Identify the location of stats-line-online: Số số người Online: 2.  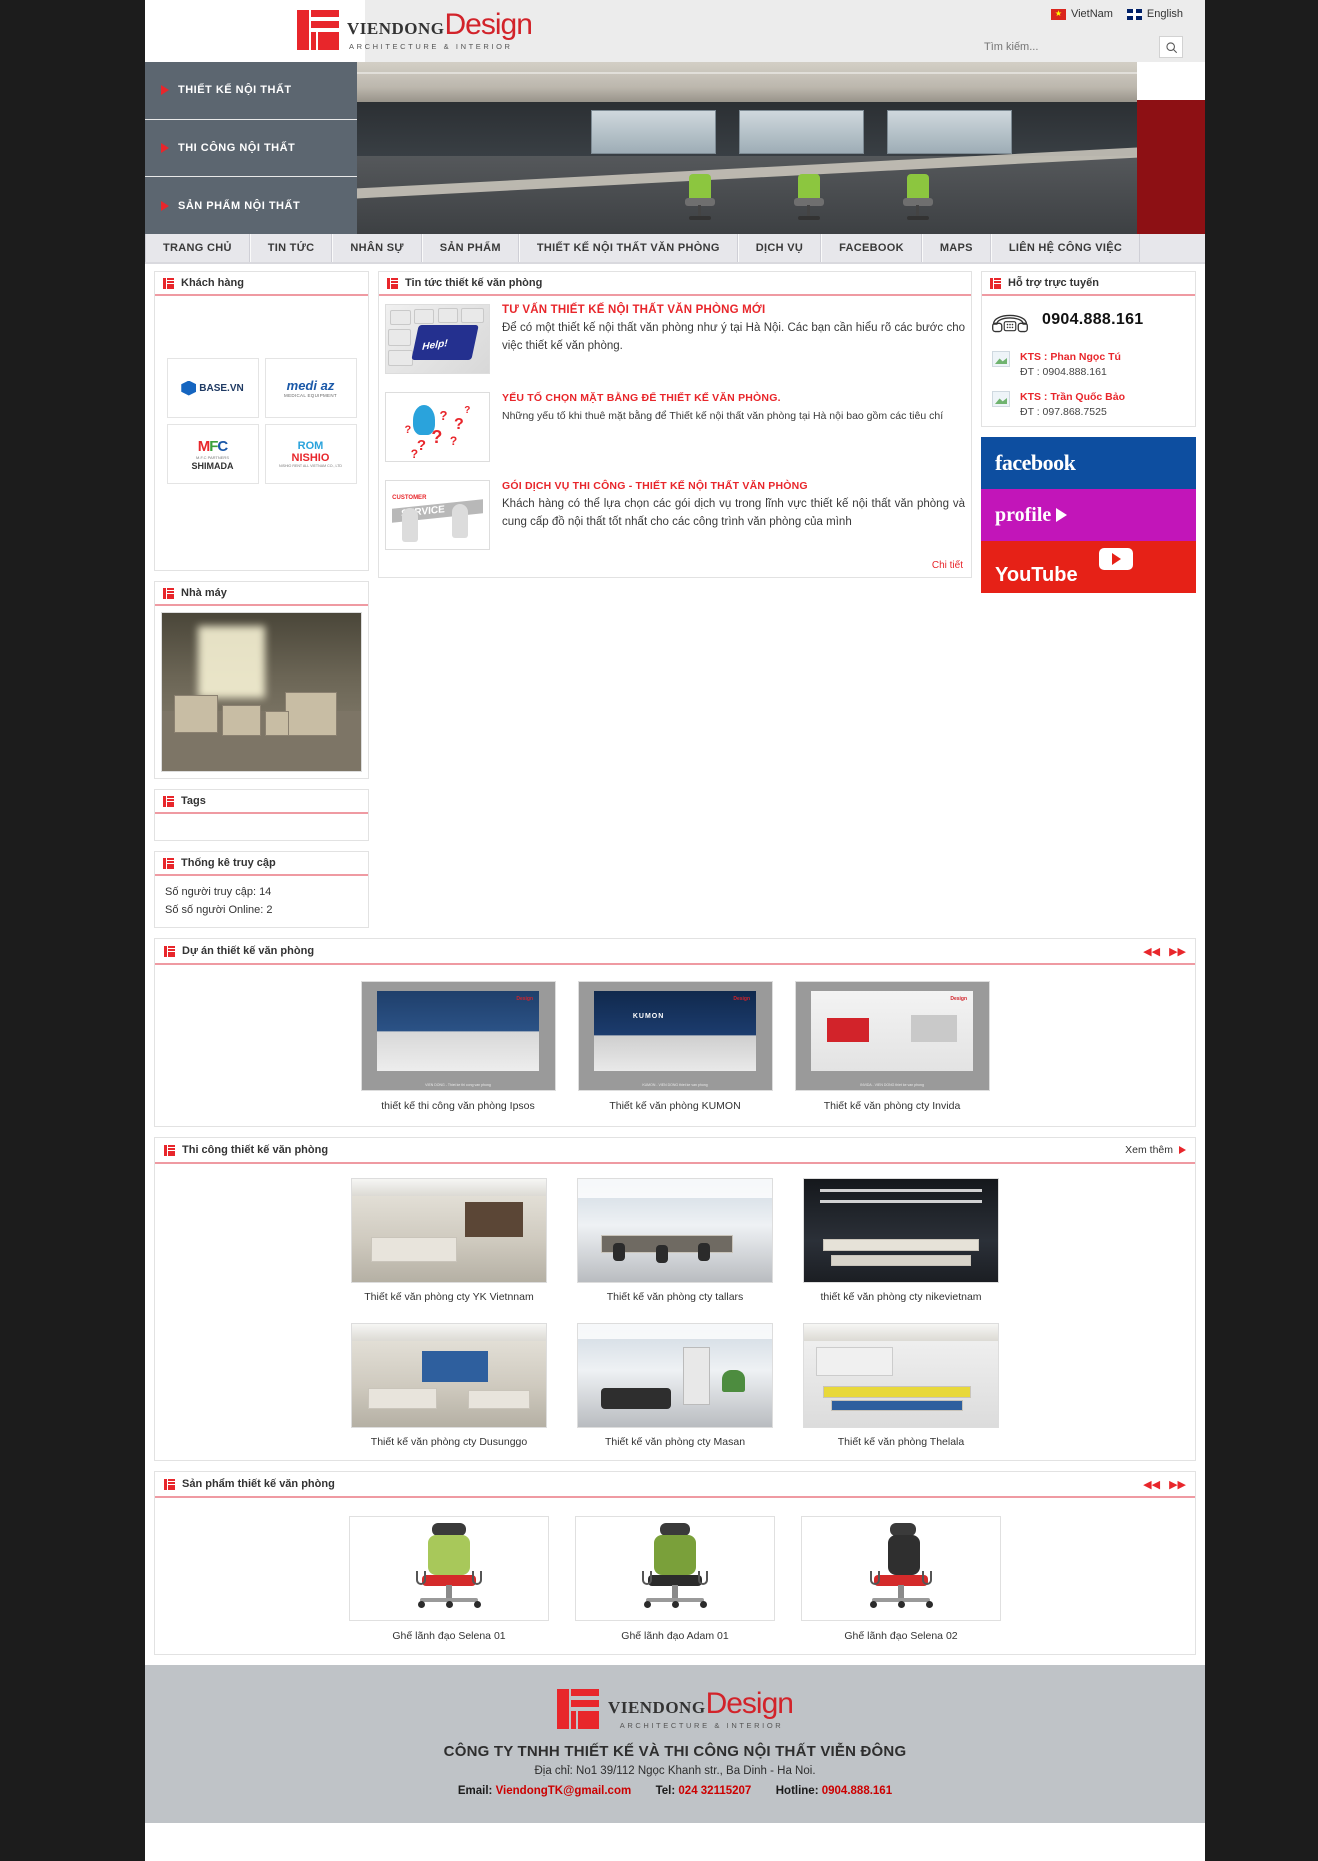
(219, 909).